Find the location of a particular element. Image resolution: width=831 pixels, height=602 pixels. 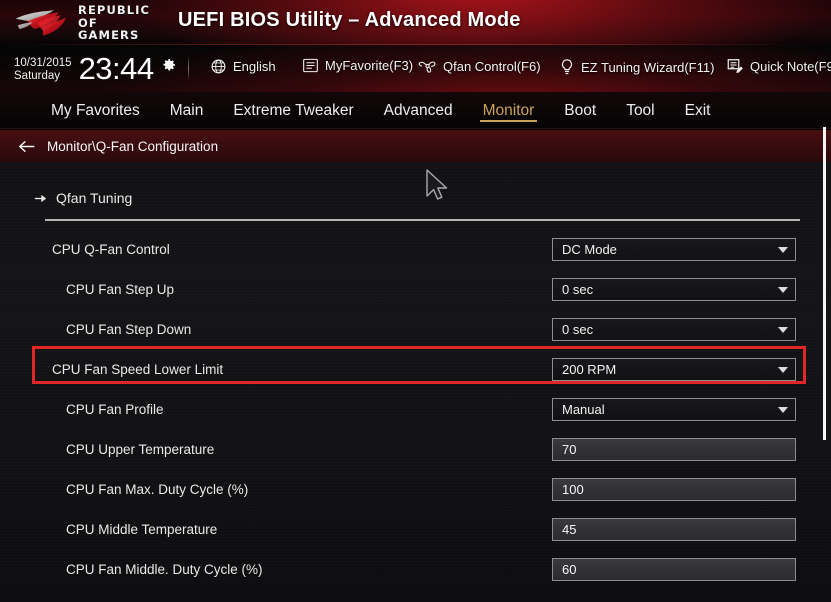

setting-label-cpu-fan-max-duty-cycle: CPU Fan Max. Duty Cycle (%) is located at coordinates (157, 489).